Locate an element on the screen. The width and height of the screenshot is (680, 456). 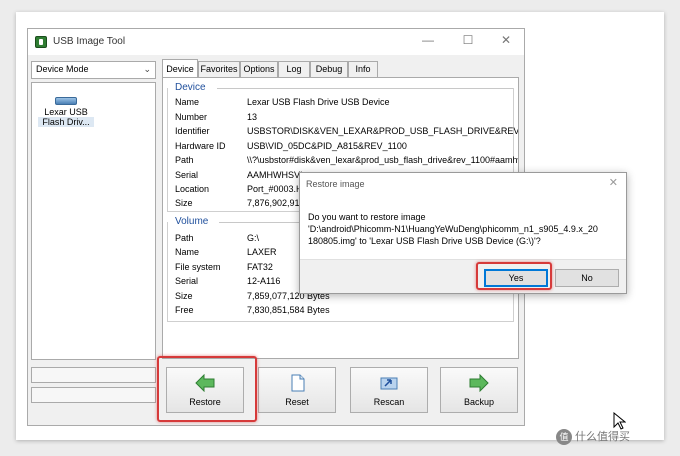
dialog-title: Restore image is located at coordinates (335, 184).